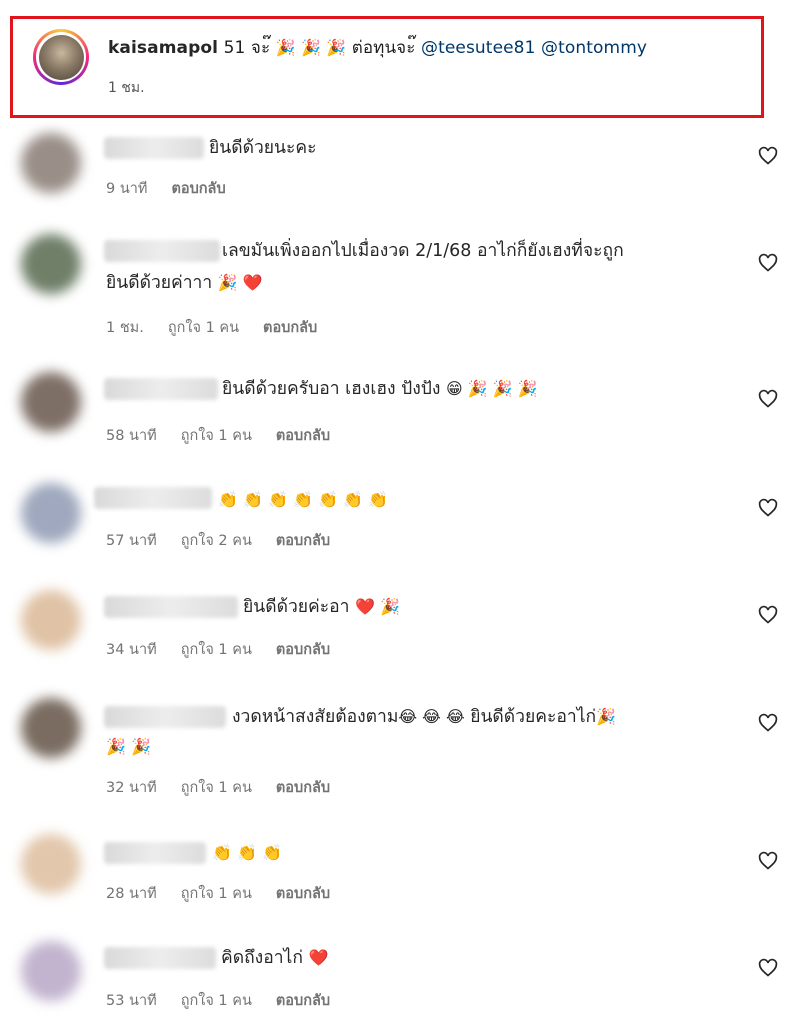 The width and height of the screenshot is (800, 1019). What do you see at coordinates (331, 389) in the screenshot?
I see `comment-text: ยินดีด้วยครับอา เฮงเฮง ปังปัง` at bounding box center [331, 389].